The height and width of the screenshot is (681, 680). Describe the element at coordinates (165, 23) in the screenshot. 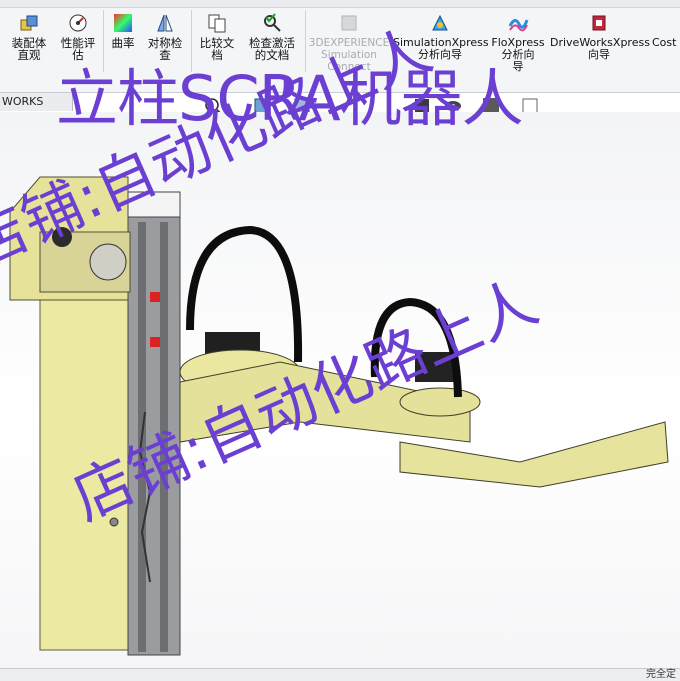

I see `symmetry-check-icon` at that location.